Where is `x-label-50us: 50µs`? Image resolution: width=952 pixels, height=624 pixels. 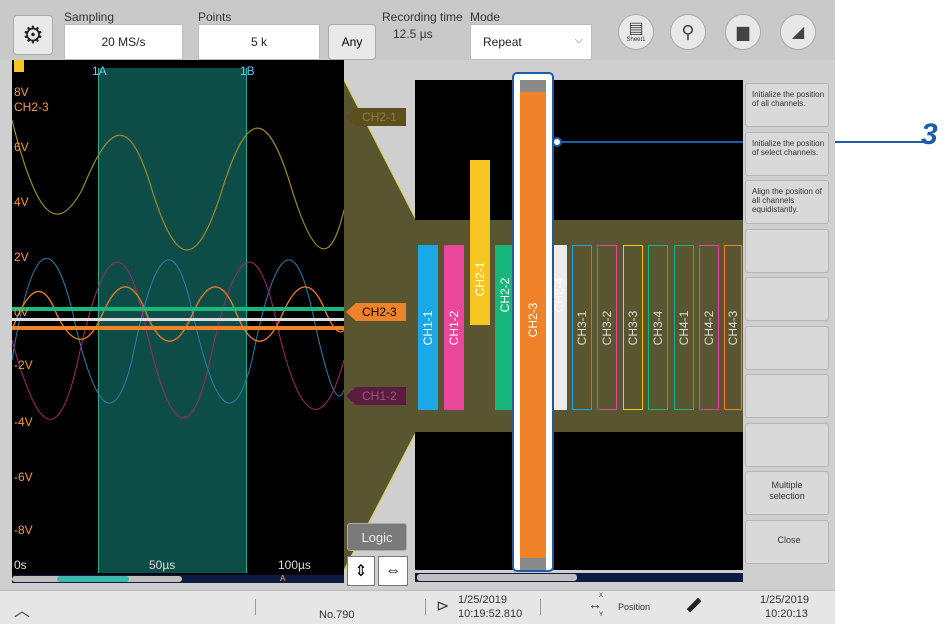 x-label-50us: 50µs is located at coordinates (162, 565).